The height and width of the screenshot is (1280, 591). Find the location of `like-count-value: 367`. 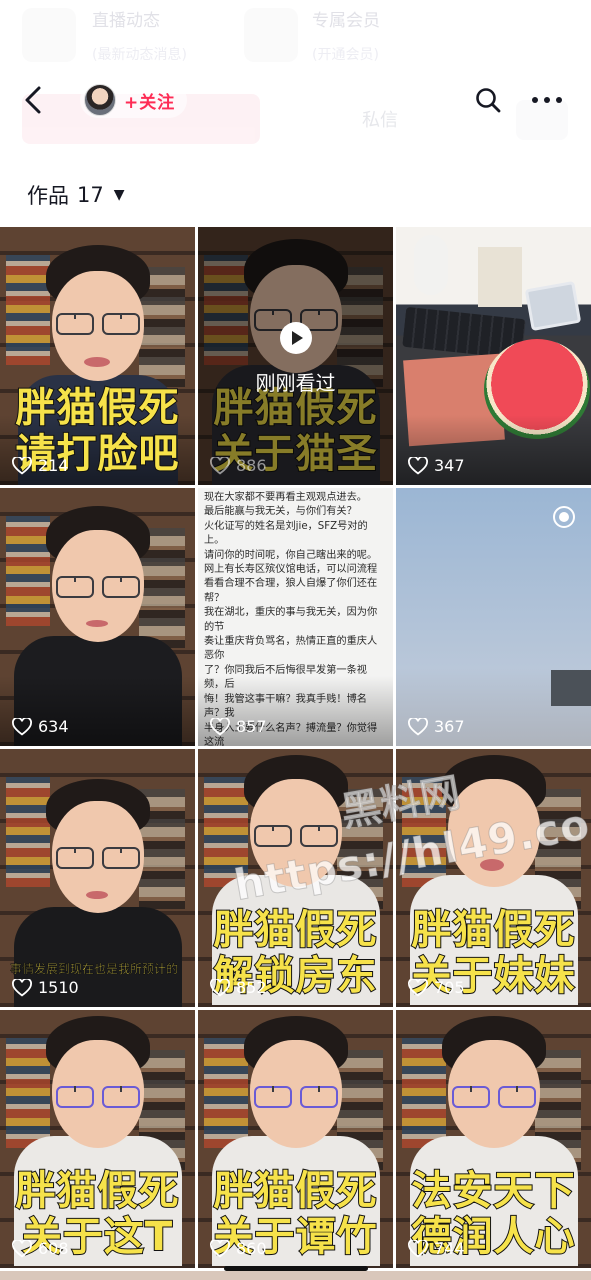

like-count-value: 367 is located at coordinates (449, 726).